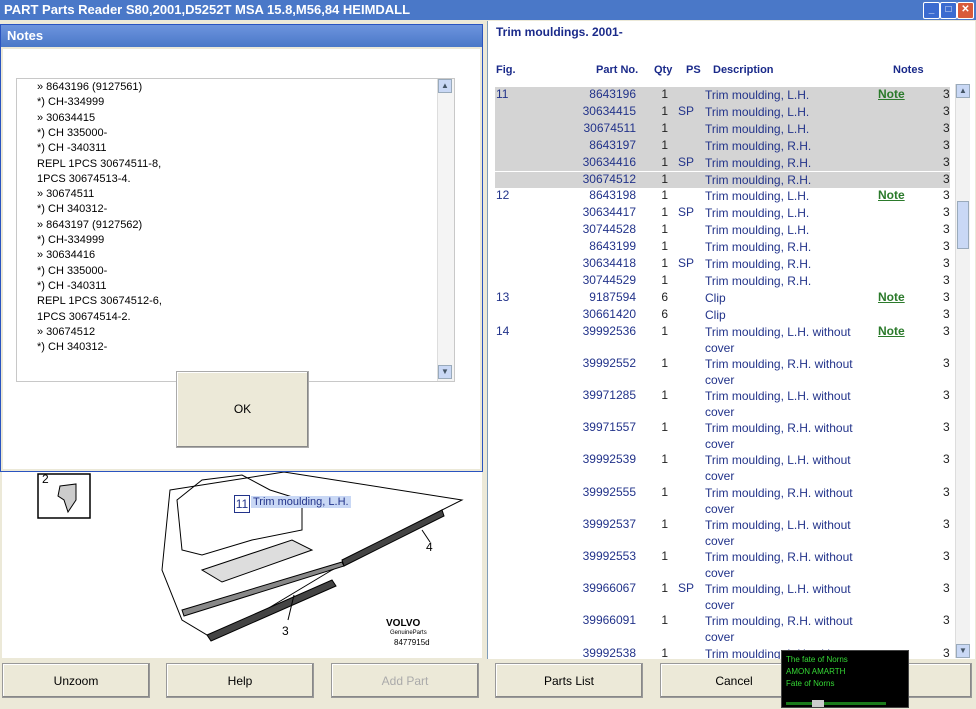 This screenshot has height=709, width=976. What do you see at coordinates (601, 212) in the screenshot?
I see `row-part-number: 30634417` at bounding box center [601, 212].